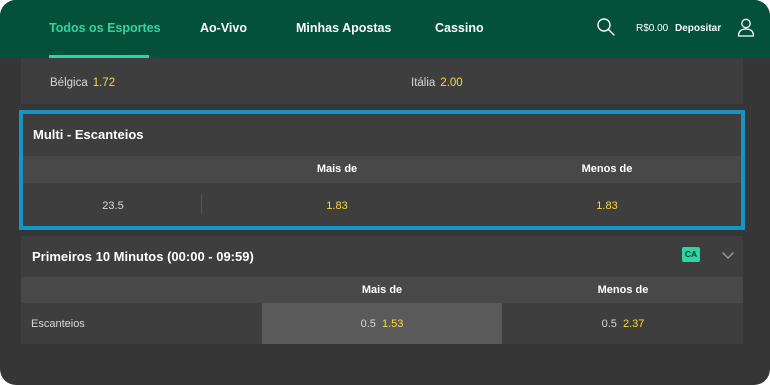 The height and width of the screenshot is (385, 770). Describe the element at coordinates (623, 290) in the screenshot. I see `first-10-under-header: Menos de` at that location.